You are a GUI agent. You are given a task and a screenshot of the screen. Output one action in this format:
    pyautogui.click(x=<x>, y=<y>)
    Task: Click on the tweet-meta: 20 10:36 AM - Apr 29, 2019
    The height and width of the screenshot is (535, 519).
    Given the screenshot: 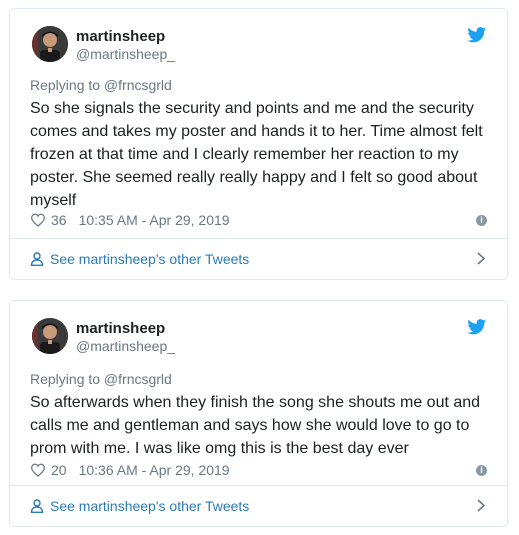 What is the action you would take?
    pyautogui.click(x=130, y=470)
    